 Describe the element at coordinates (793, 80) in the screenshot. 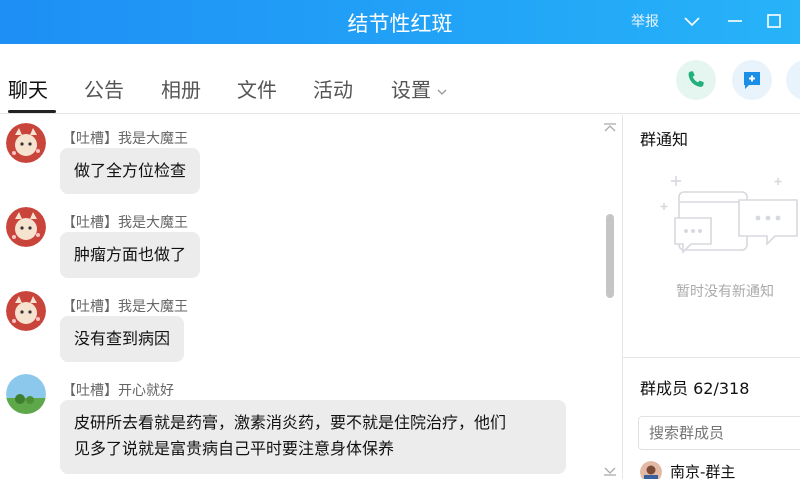

I see `more-button` at that location.